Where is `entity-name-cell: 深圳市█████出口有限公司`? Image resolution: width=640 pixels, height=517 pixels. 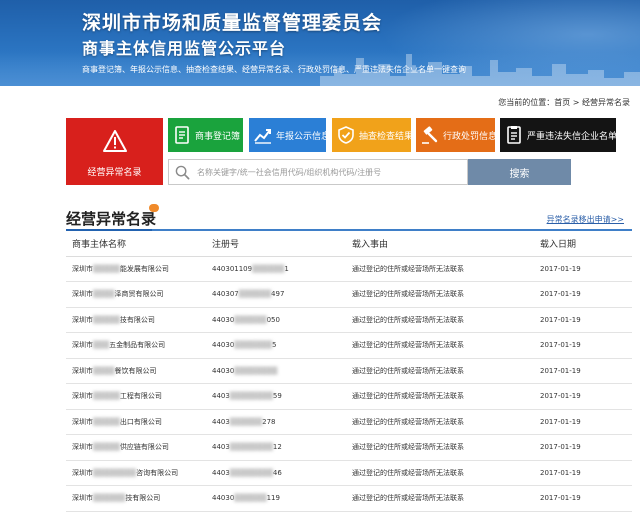 entity-name-cell: 深圳市█████出口有限公司 is located at coordinates (136, 422).